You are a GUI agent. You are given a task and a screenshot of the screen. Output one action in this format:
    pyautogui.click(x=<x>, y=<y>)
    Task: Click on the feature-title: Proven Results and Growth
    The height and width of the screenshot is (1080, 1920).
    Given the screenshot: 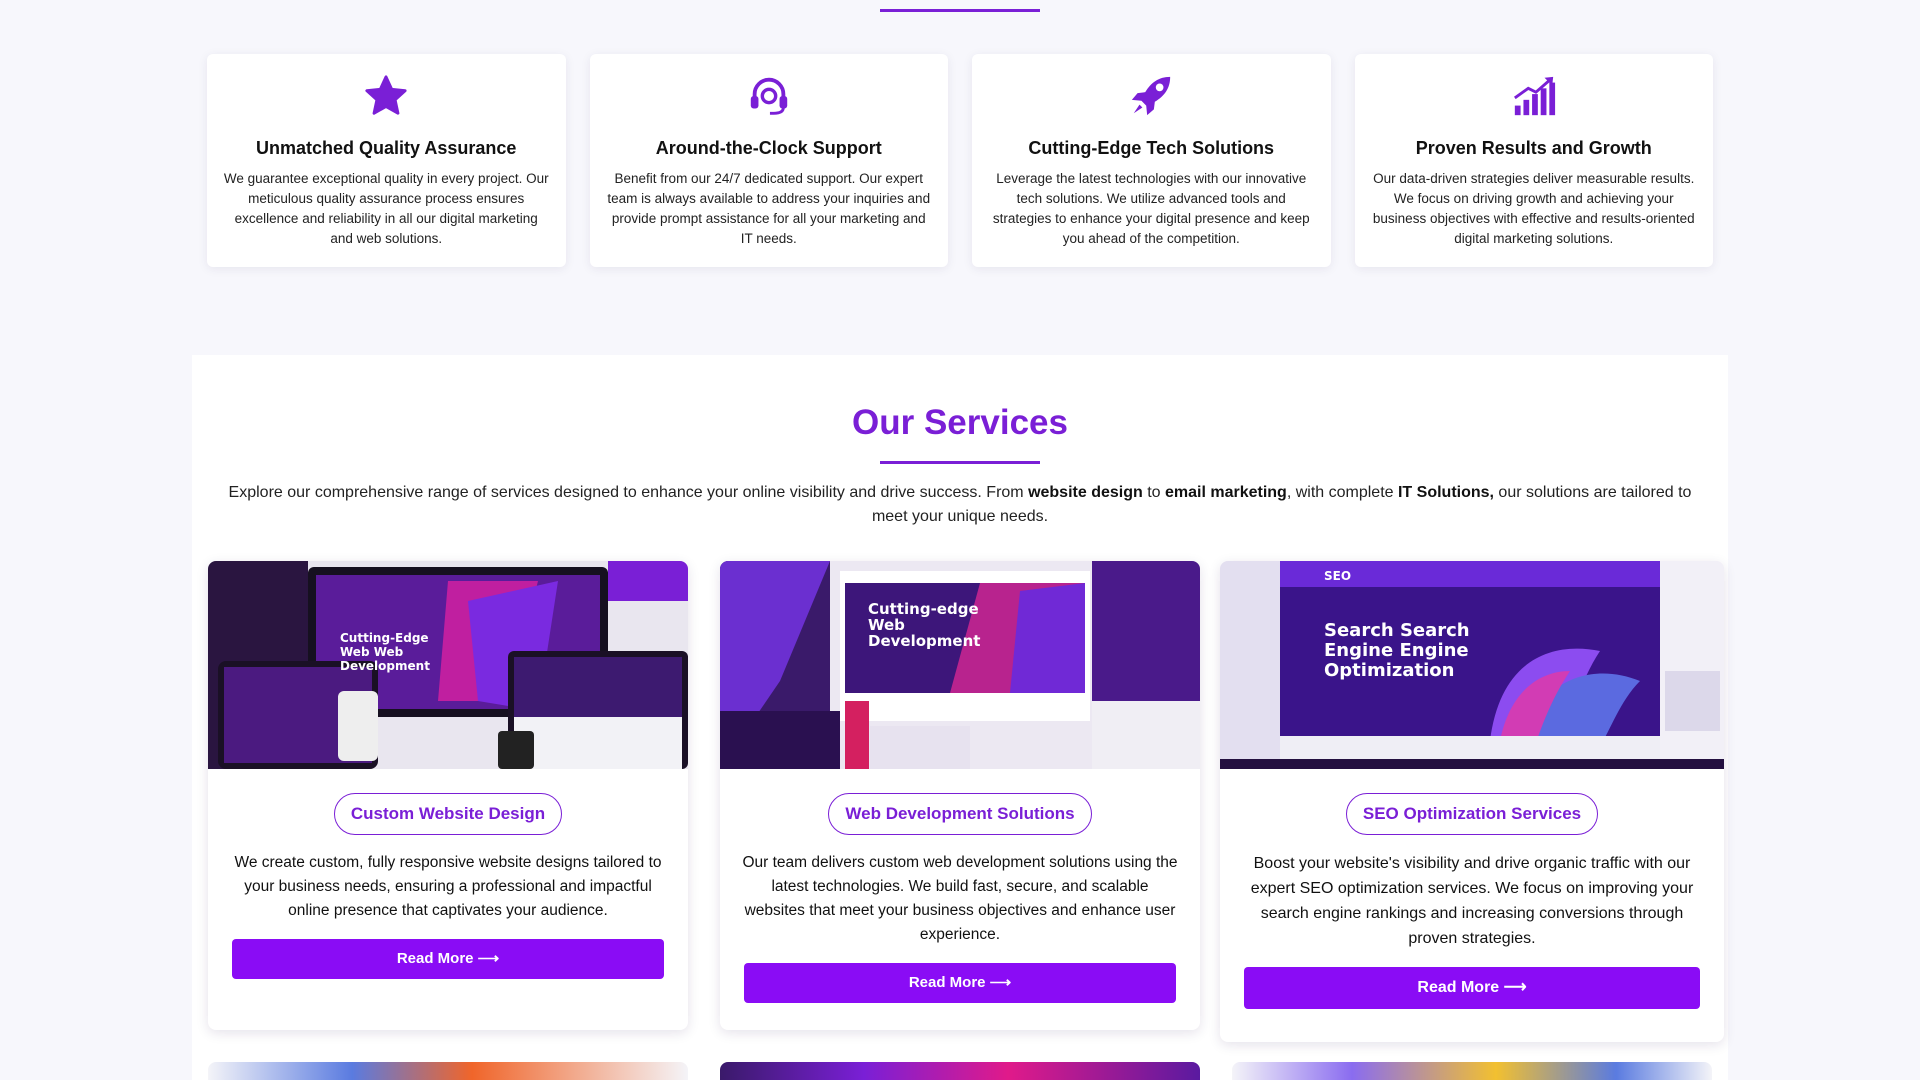 What is the action you would take?
    pyautogui.click(x=1533, y=148)
    